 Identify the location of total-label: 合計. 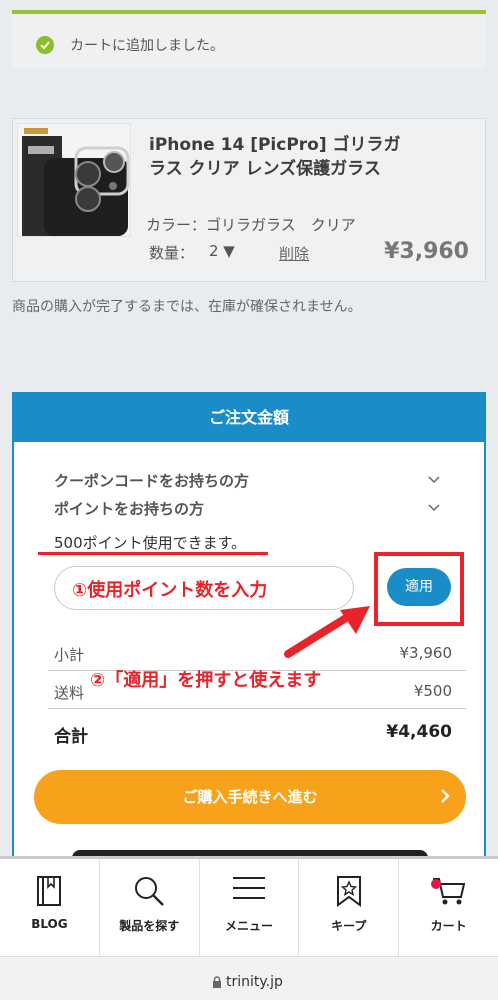
(71, 737).